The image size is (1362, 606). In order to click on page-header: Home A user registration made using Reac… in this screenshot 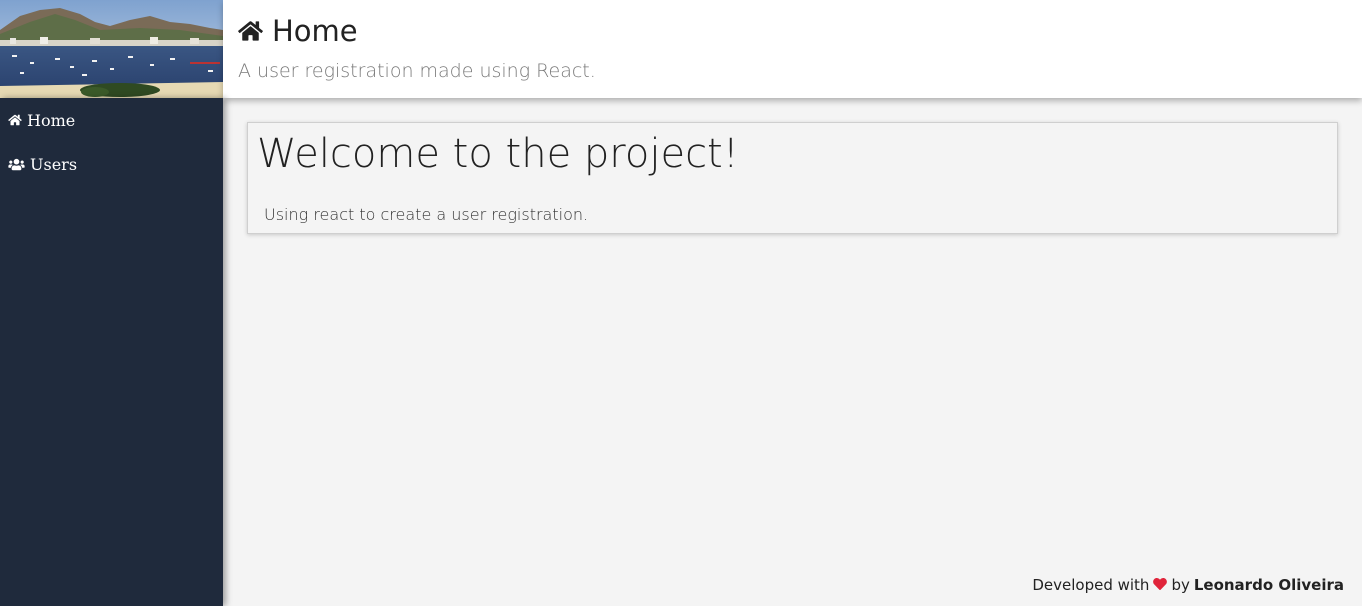, I will do `click(792, 49)`.